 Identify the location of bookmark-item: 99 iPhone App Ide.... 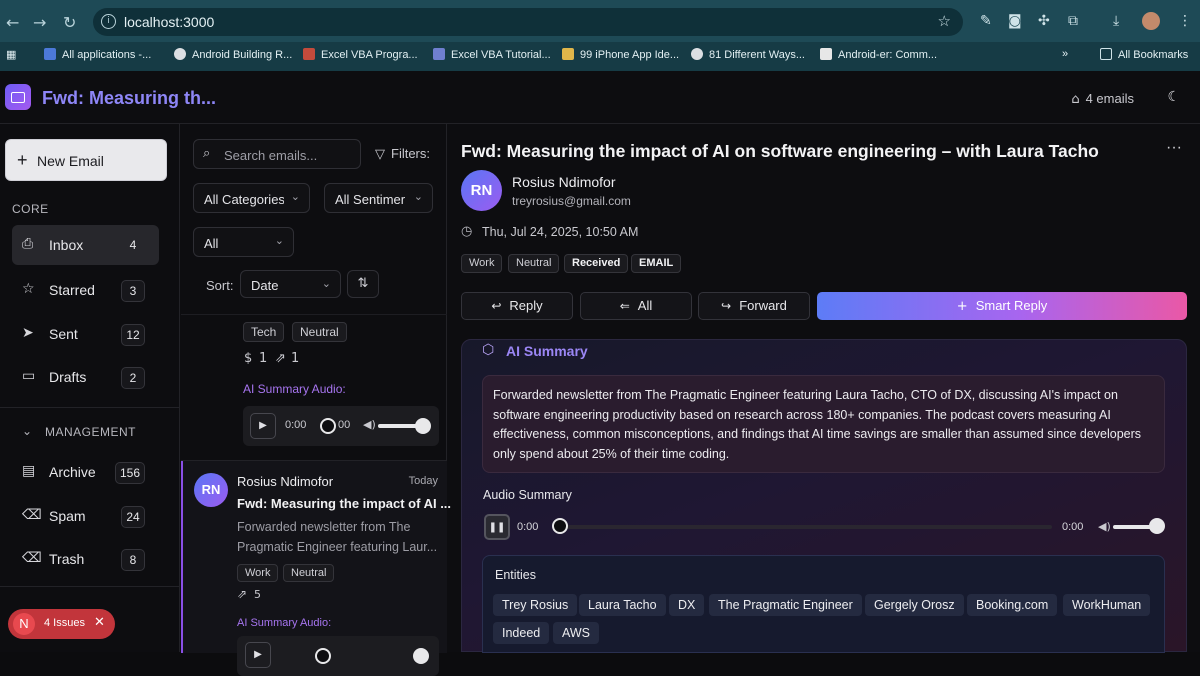
(620, 54).